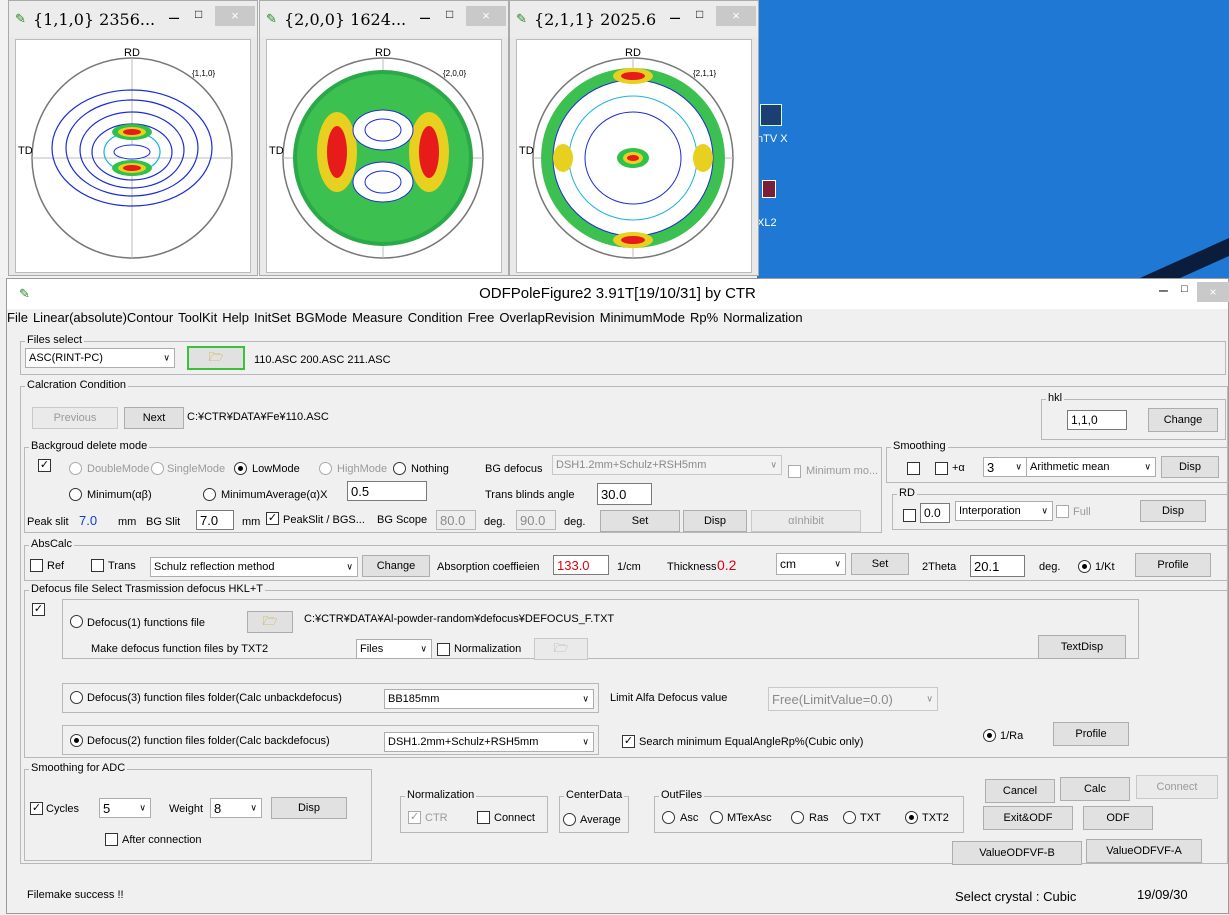 This screenshot has width=1229, height=915. What do you see at coordinates (483, 817) in the screenshot?
I see `norm-connect-checkbox` at bounding box center [483, 817].